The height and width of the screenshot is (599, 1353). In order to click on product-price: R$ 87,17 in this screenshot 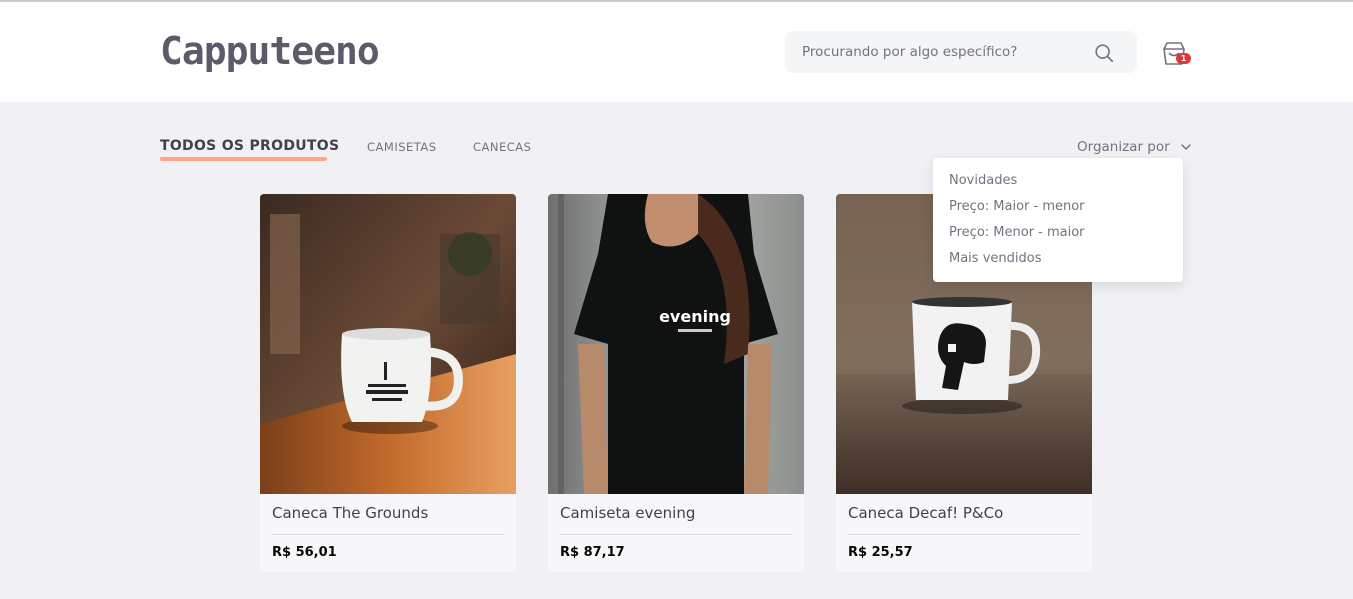, I will do `click(592, 552)`.